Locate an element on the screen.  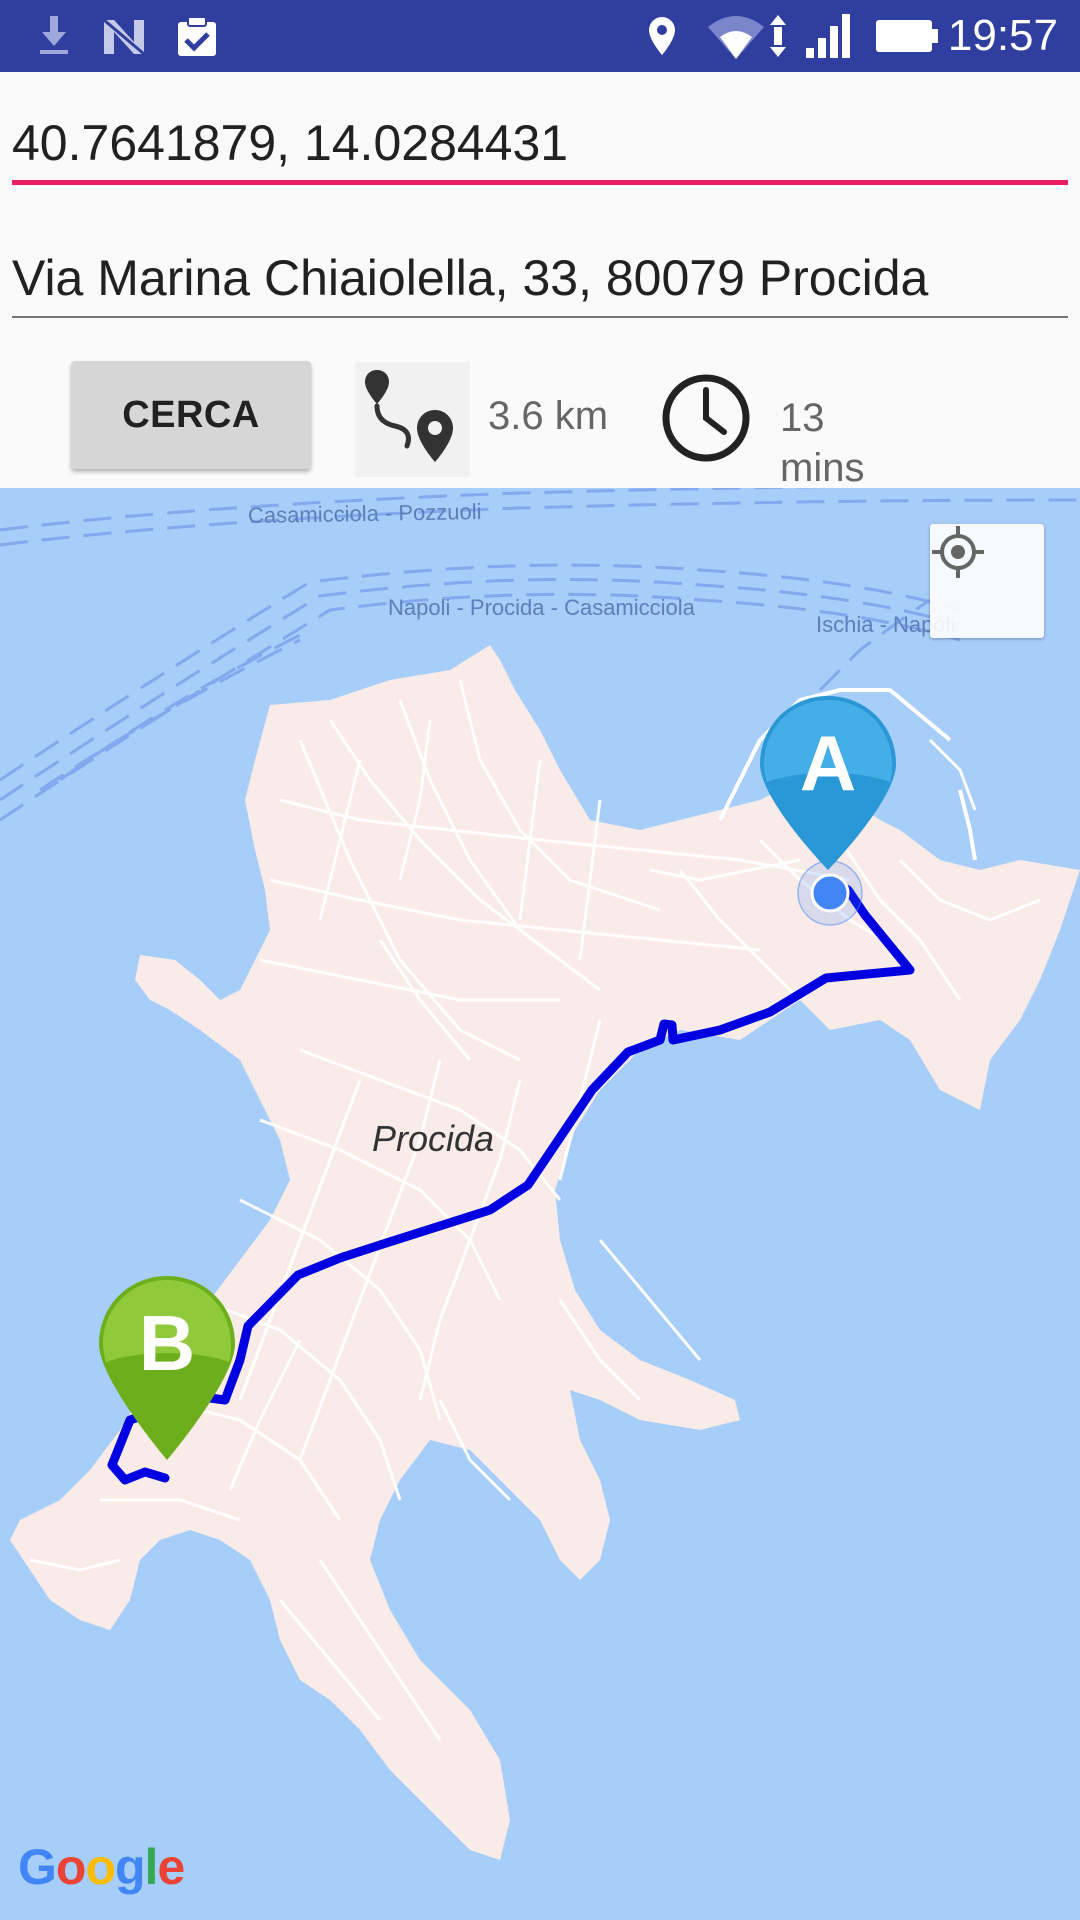
island-label-procida: Procida is located at coordinates (433, 1138).